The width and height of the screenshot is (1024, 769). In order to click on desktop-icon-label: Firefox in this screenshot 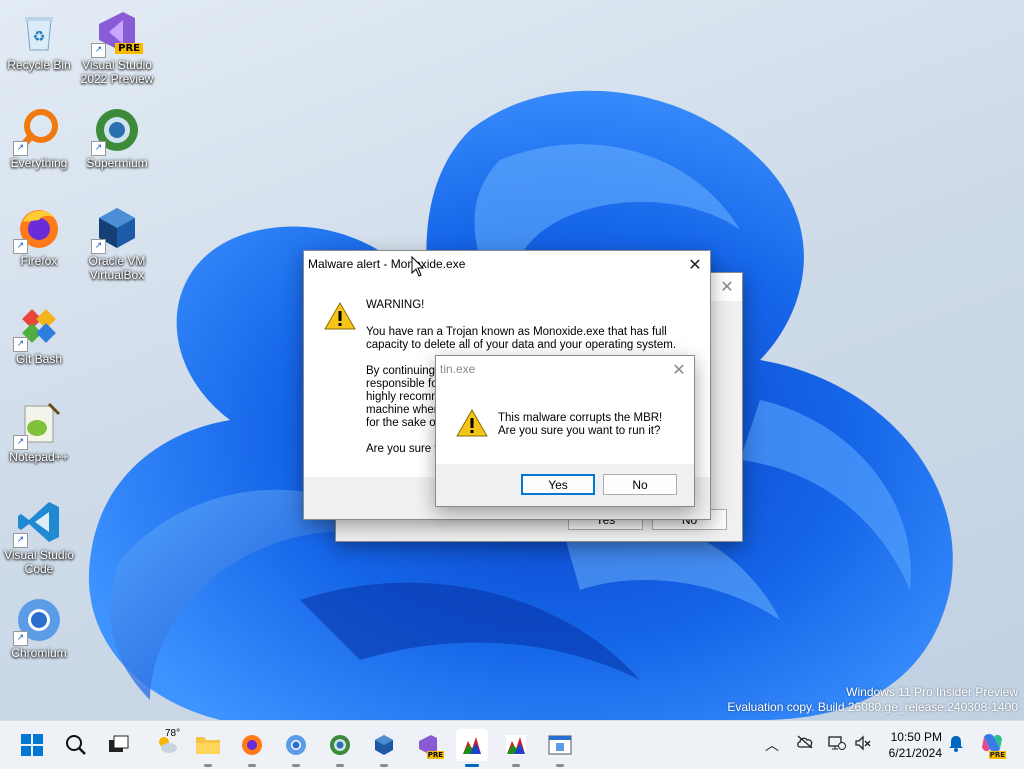, I will do `click(39, 261)`.